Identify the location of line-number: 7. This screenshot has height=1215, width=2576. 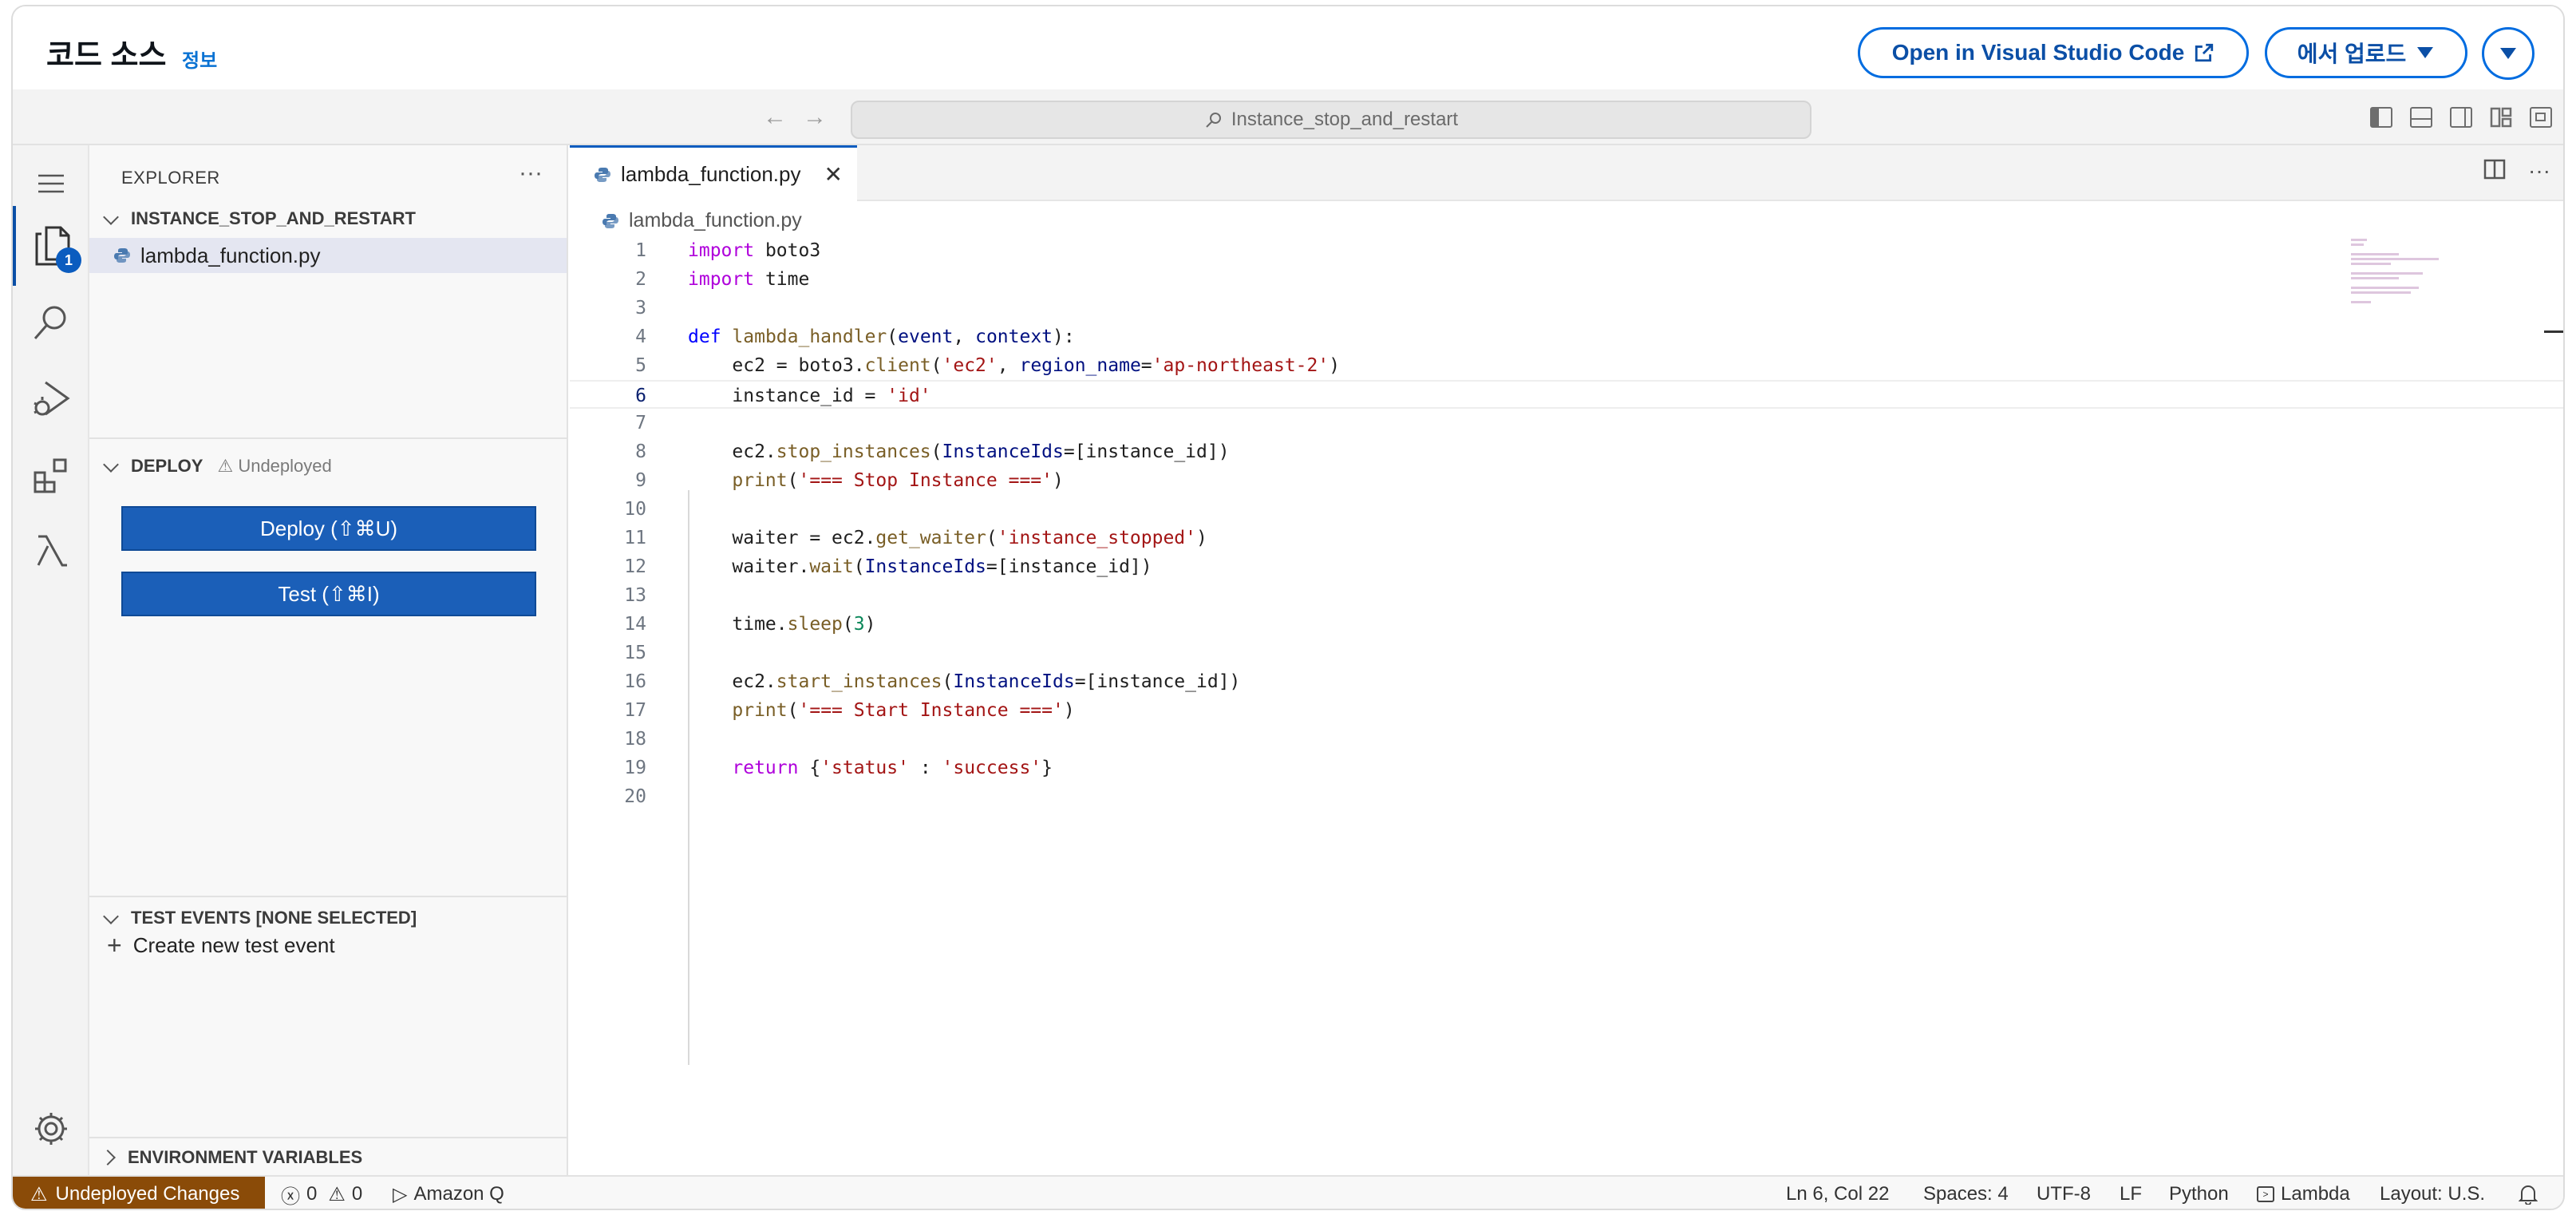
(640, 423).